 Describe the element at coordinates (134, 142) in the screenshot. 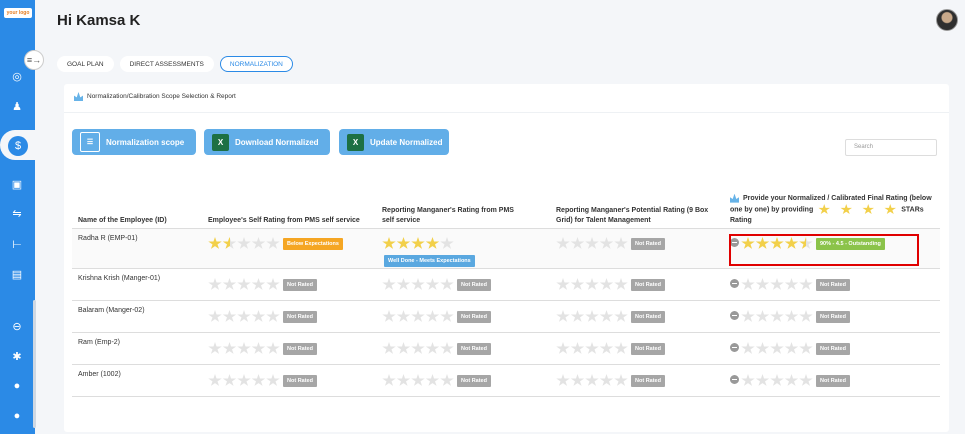

I see `normalization-scope-button: ☰ Normalization scope` at that location.